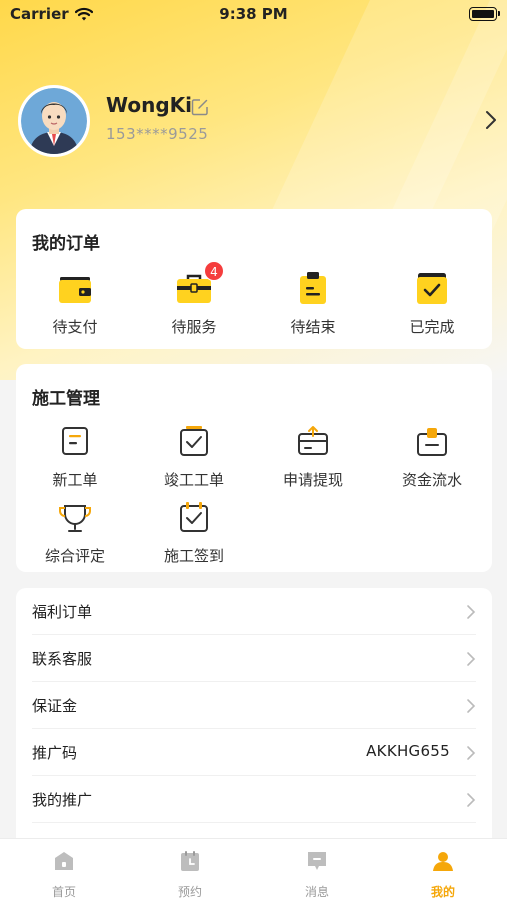 Image resolution: width=507 pixels, height=900 pixels. I want to click on edit-icon, so click(200, 107).